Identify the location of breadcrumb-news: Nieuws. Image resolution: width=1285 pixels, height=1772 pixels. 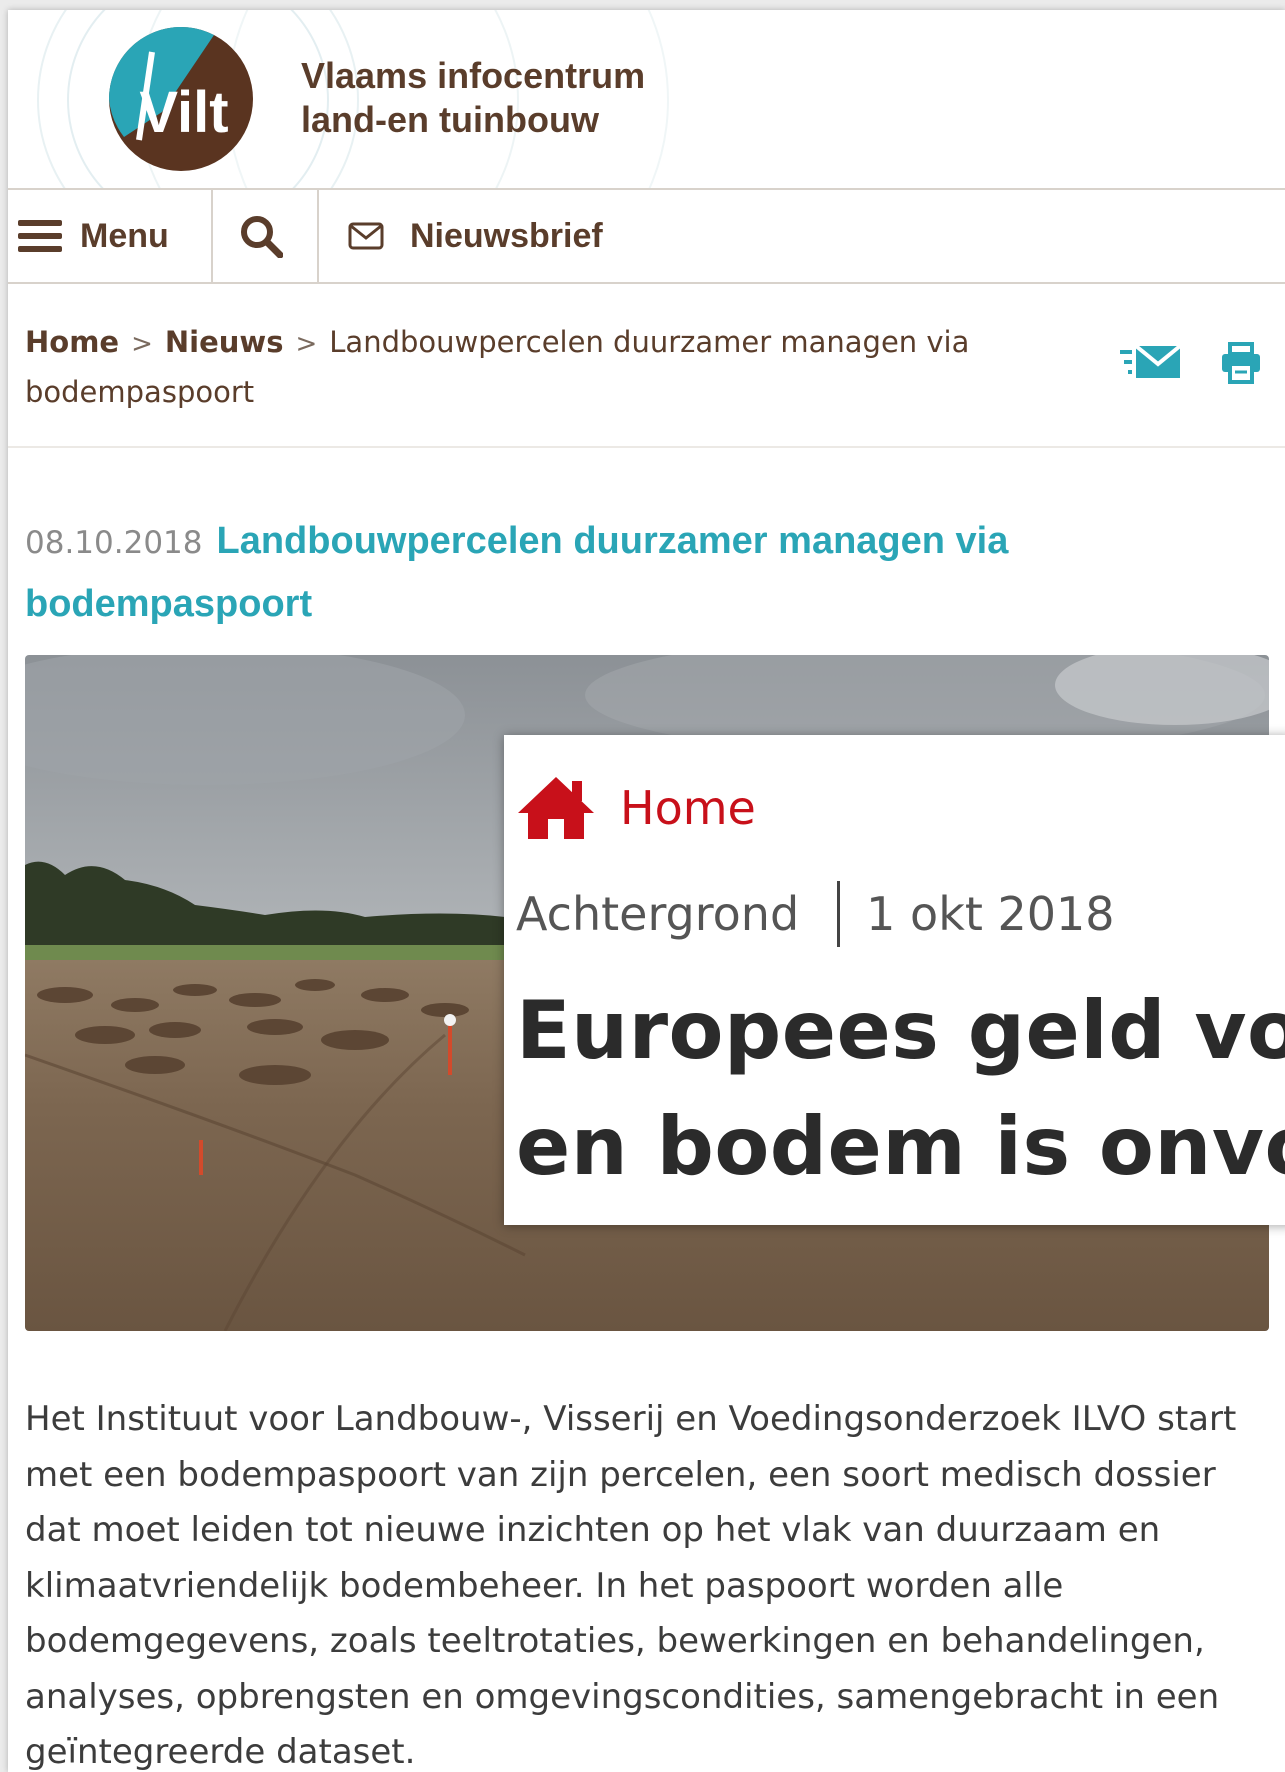
(224, 342).